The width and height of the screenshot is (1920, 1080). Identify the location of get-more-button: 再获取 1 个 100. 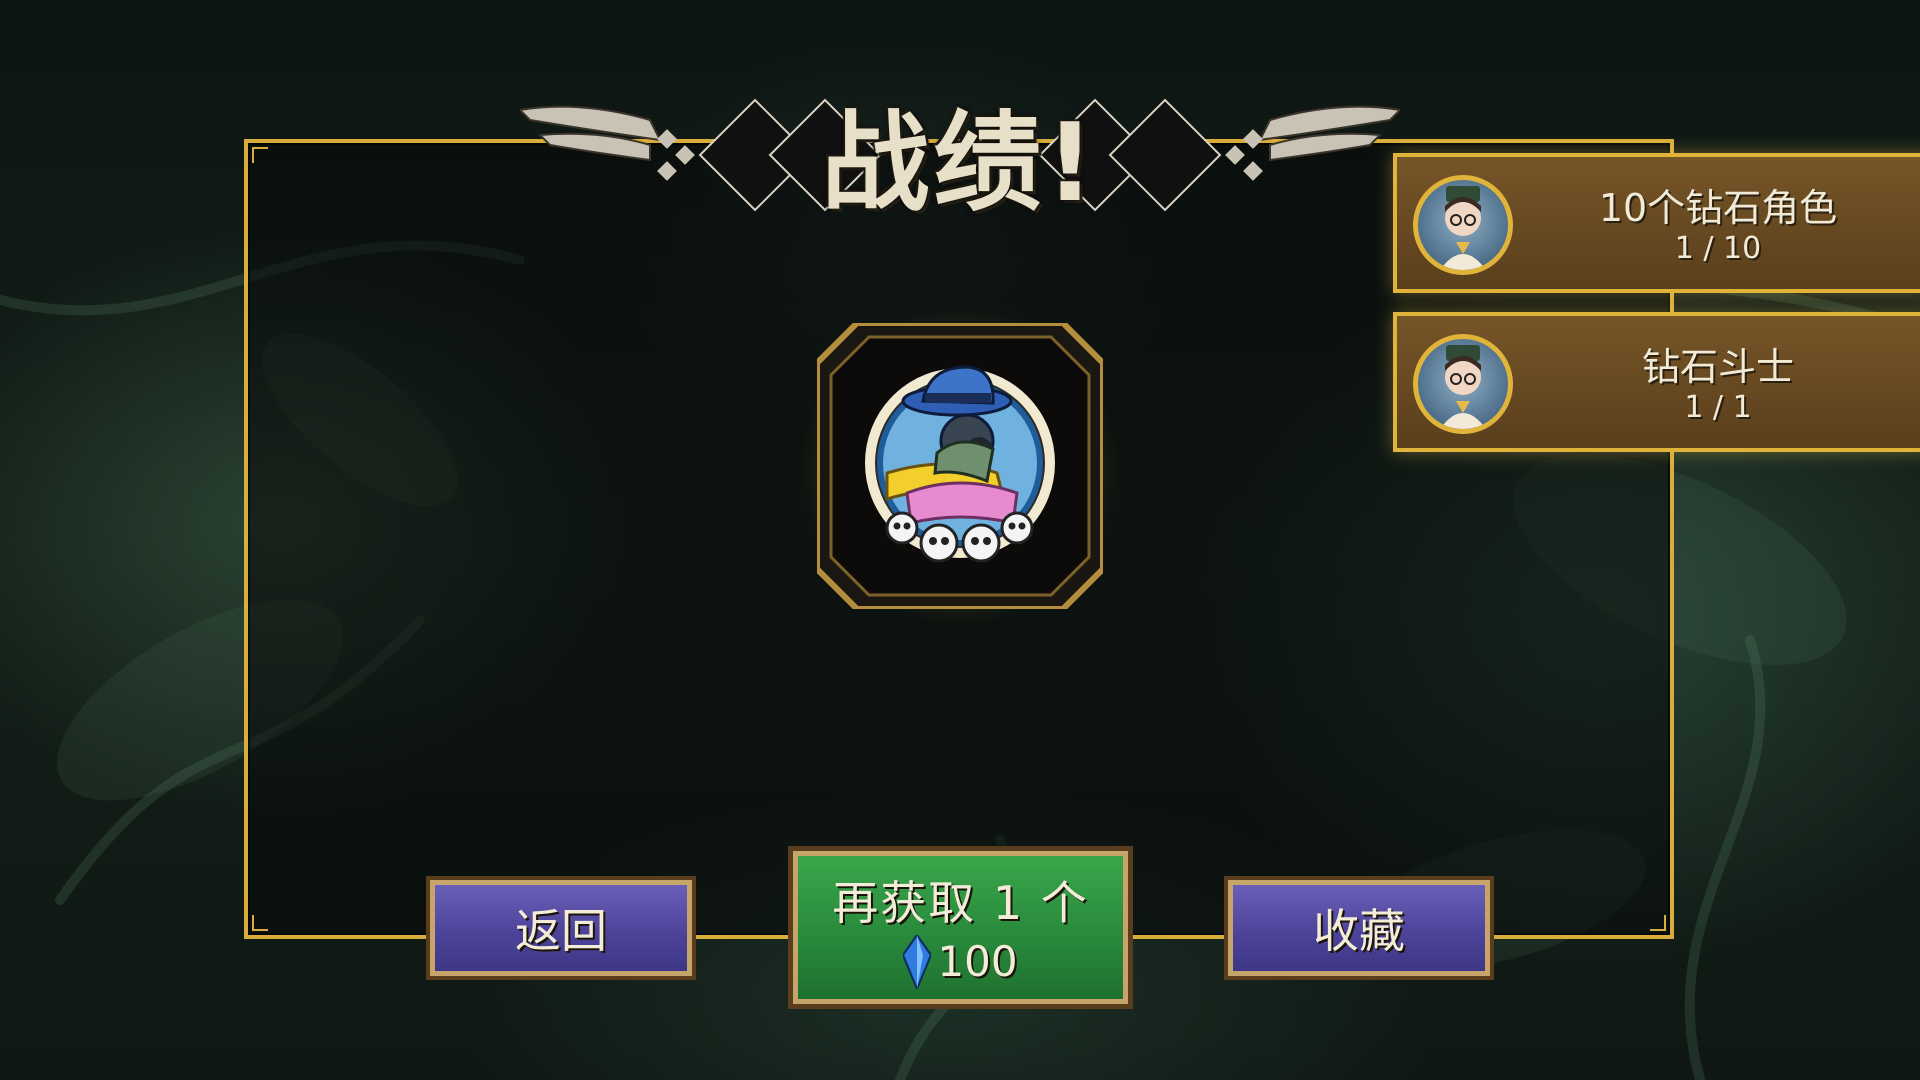
(960, 927).